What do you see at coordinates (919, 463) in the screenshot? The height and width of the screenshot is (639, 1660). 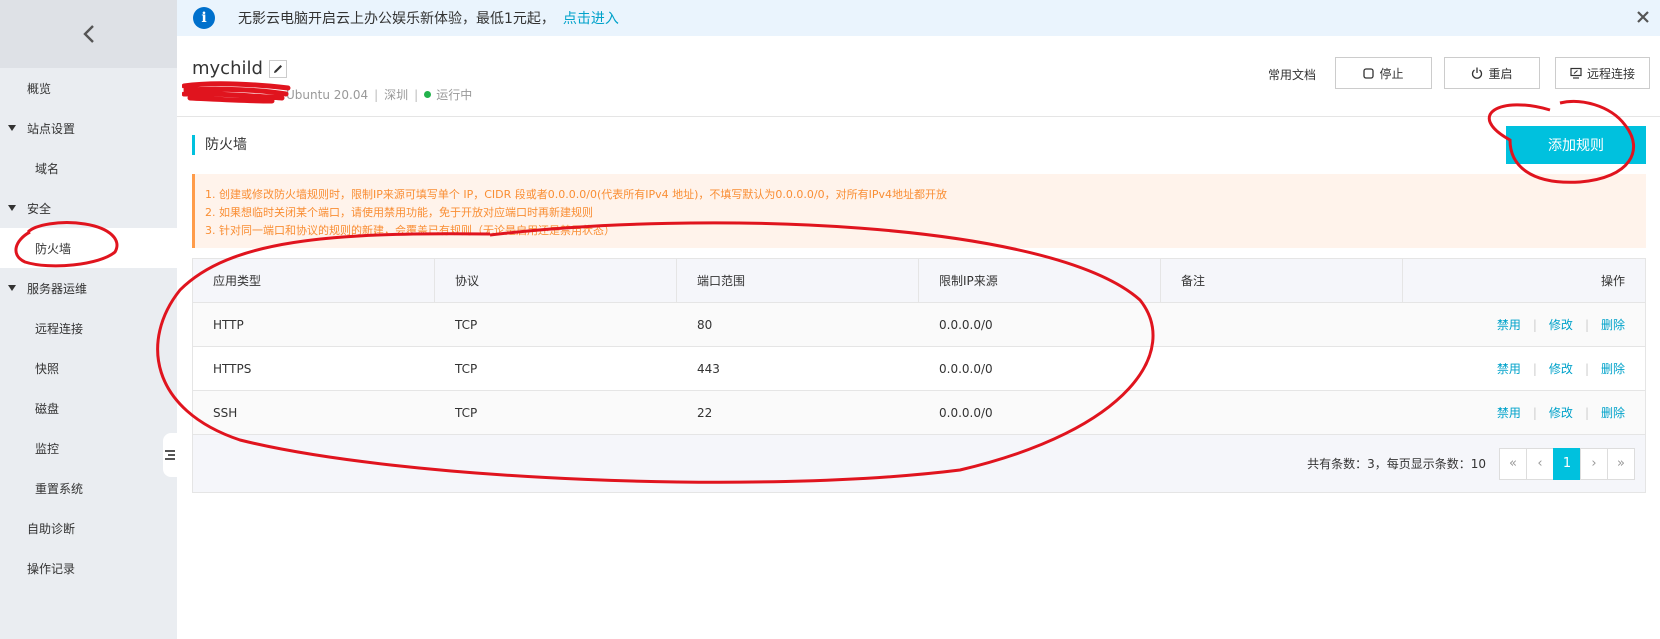 I see `table-footer: 共有条数：3，每页显示条数：10 «‹ 1 ›»` at bounding box center [919, 463].